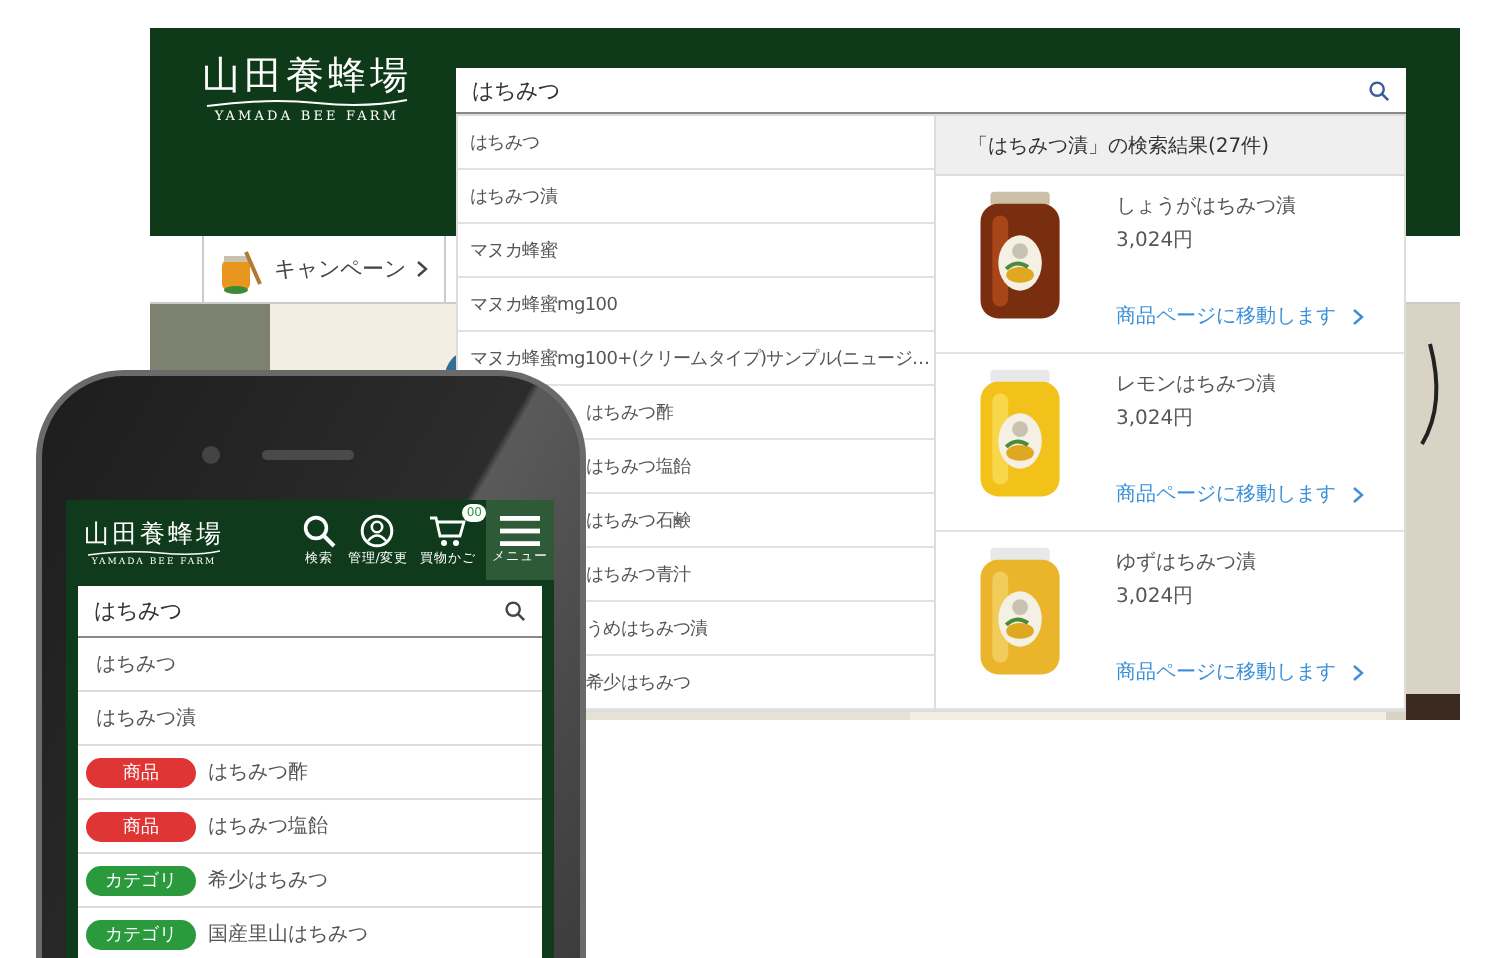 This screenshot has height=958, width=1500. What do you see at coordinates (505, 142) in the screenshot?
I see `suggestion-item: はちみつ` at bounding box center [505, 142].